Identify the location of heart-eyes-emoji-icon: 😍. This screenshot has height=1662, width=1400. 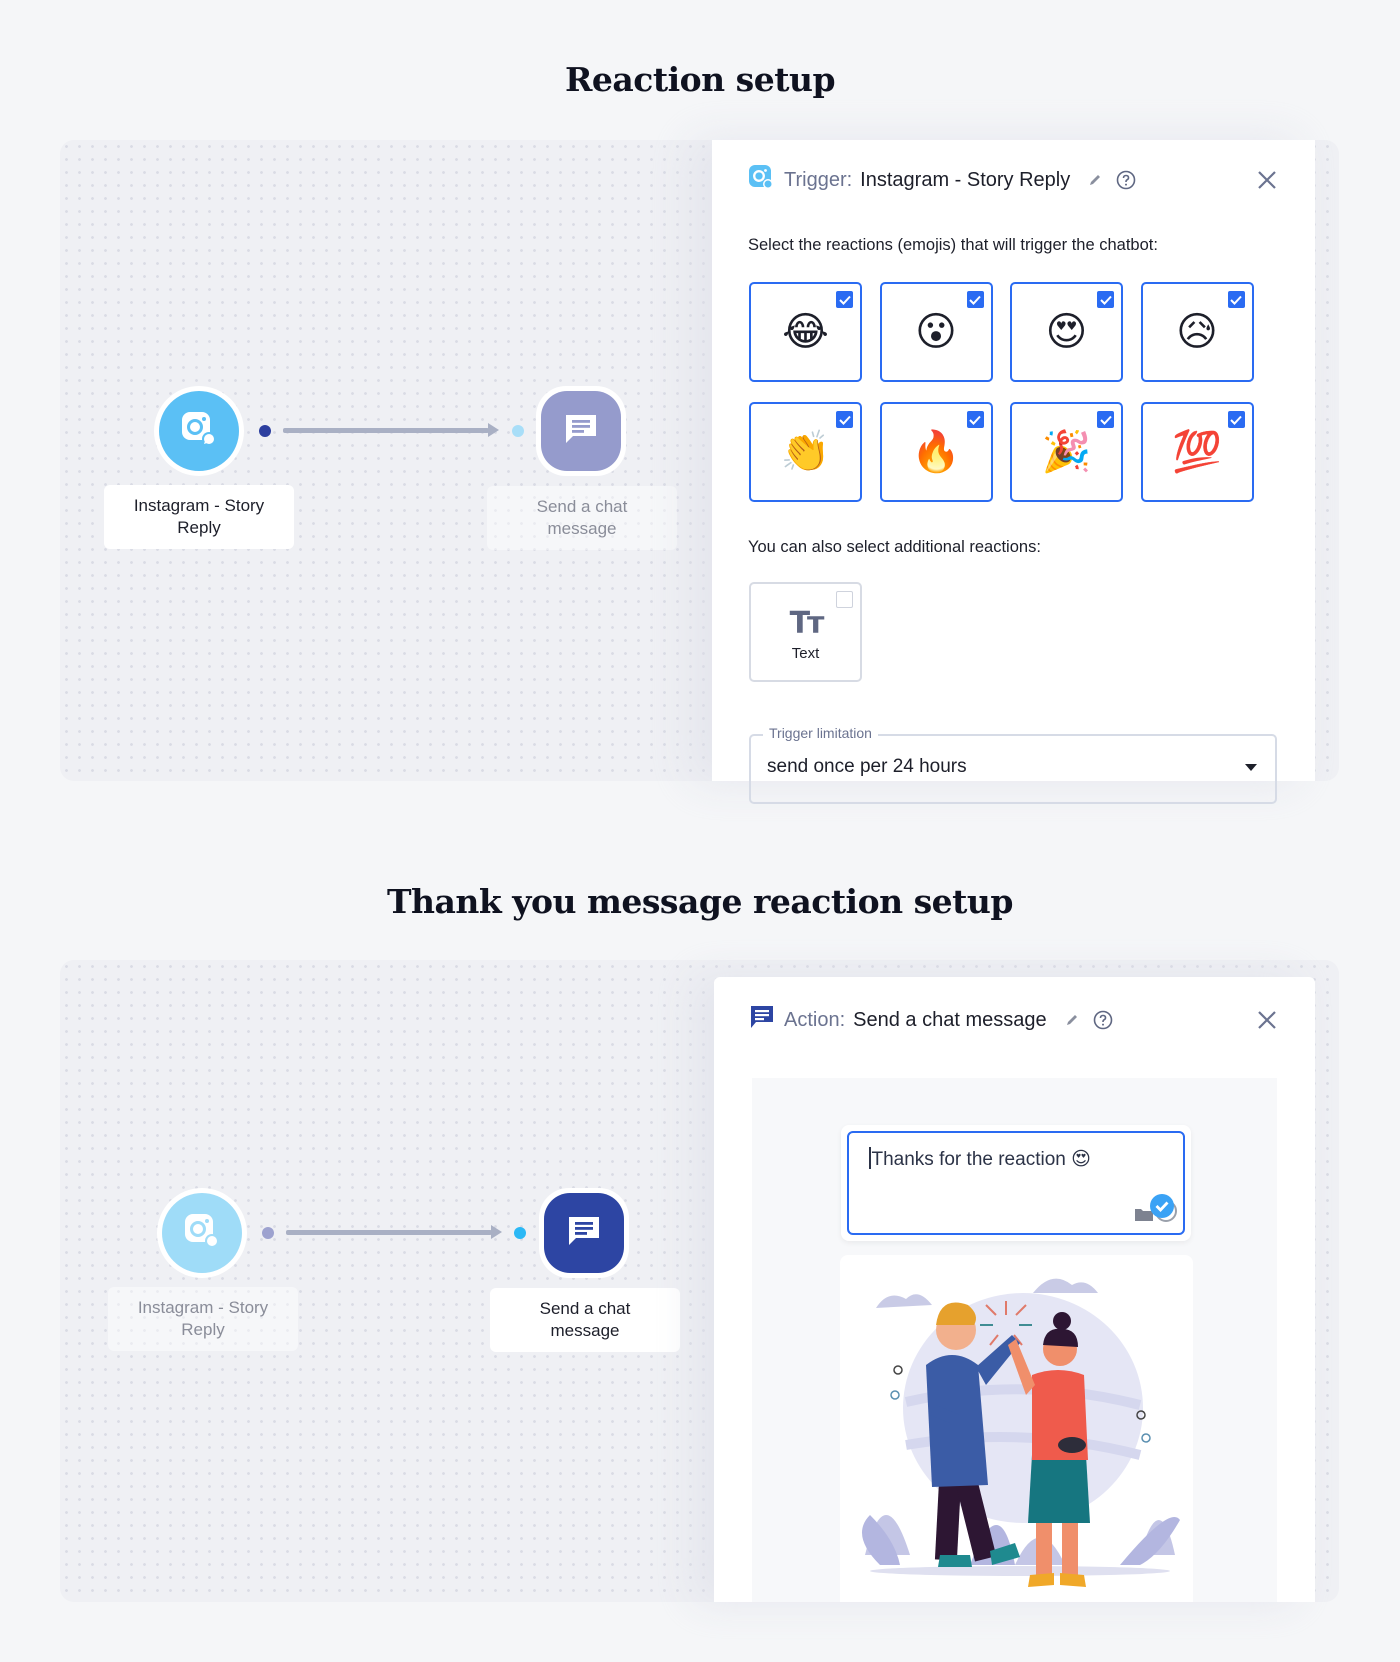
(1066, 332).